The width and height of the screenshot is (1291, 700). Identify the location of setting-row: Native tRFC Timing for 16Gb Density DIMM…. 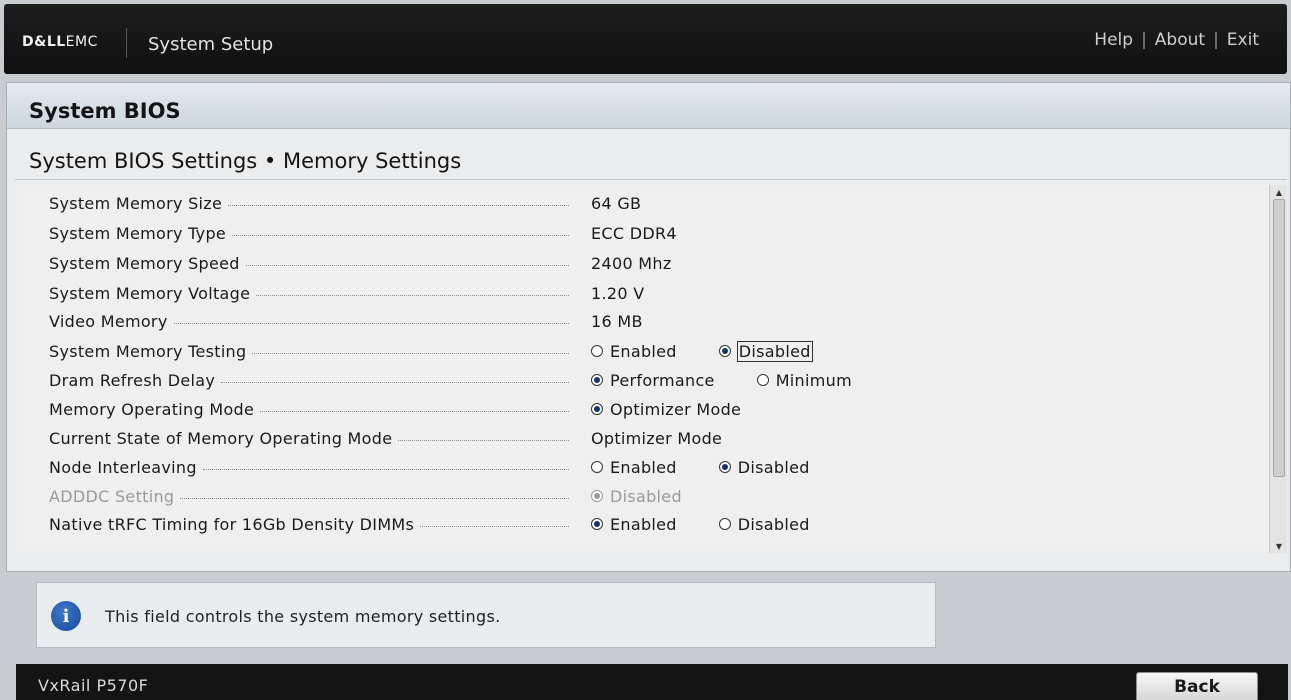
(642, 524).